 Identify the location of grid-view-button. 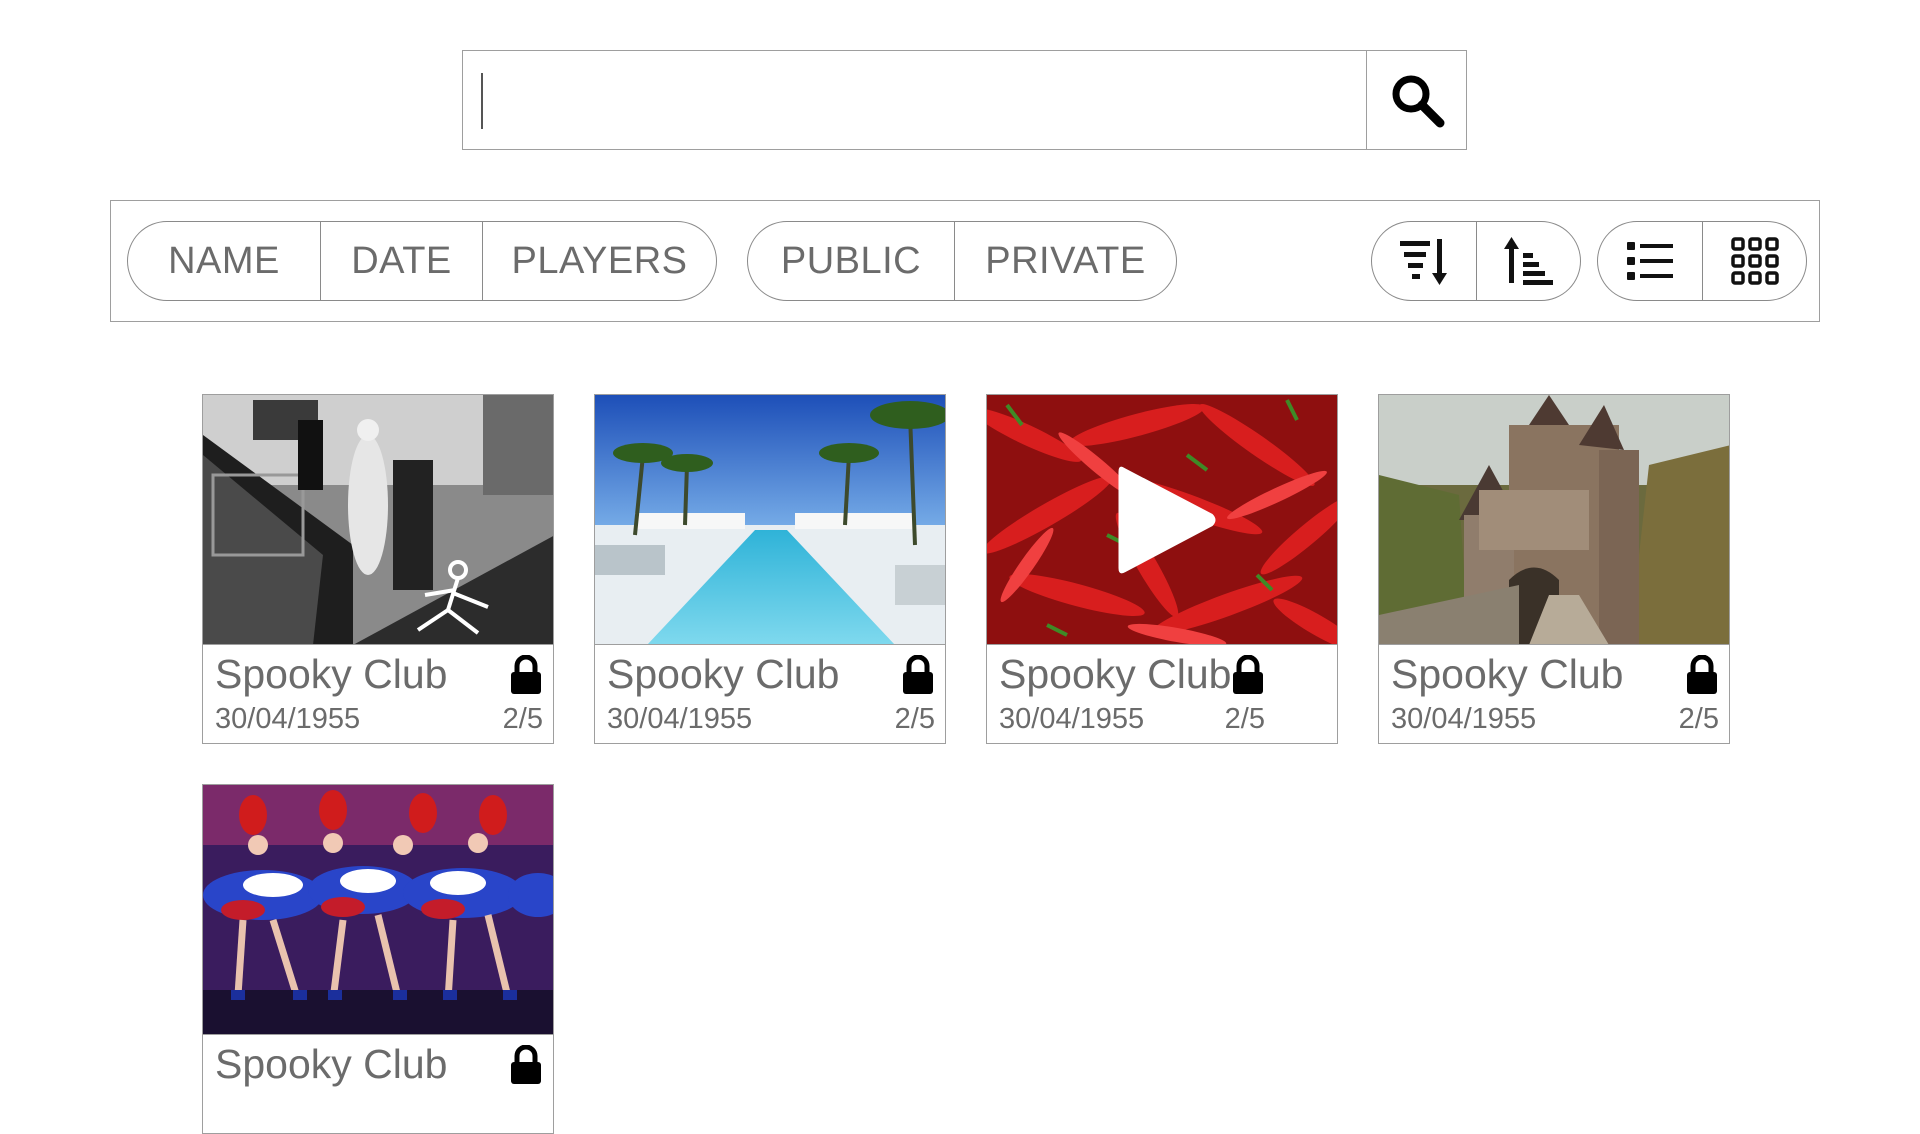
(1754, 261).